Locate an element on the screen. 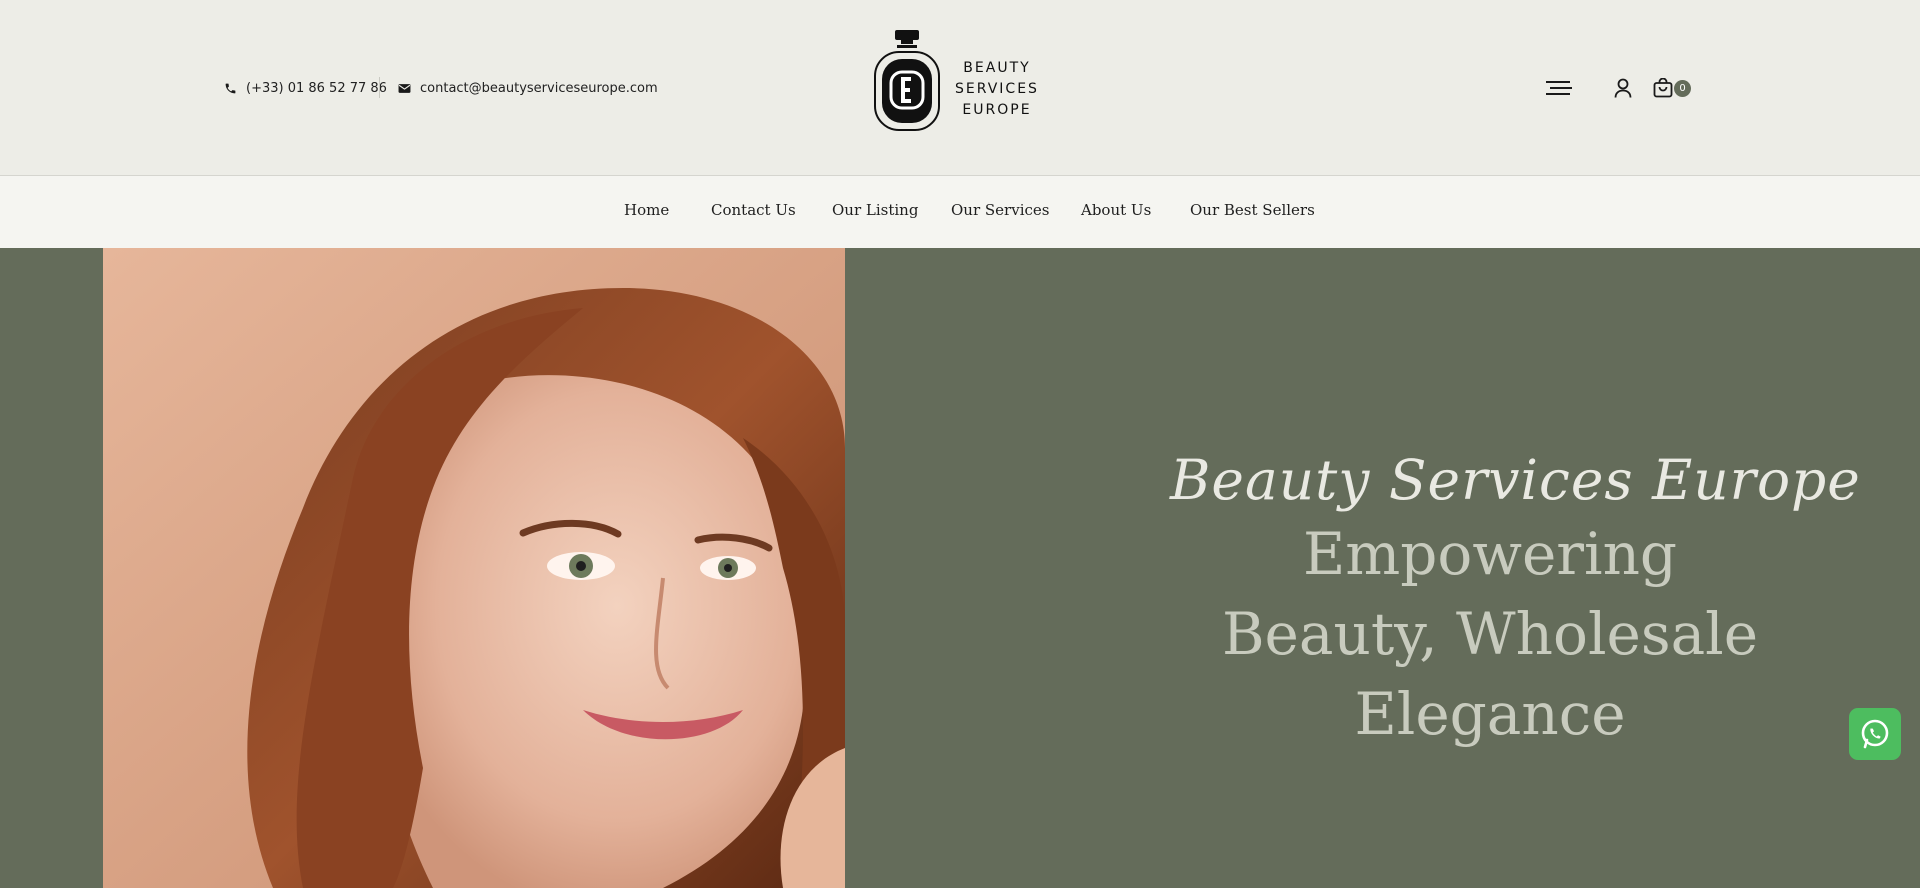 The width and height of the screenshot is (1920, 888). hero-script-title: Beauty Services Europe is located at coordinates (1515, 480).